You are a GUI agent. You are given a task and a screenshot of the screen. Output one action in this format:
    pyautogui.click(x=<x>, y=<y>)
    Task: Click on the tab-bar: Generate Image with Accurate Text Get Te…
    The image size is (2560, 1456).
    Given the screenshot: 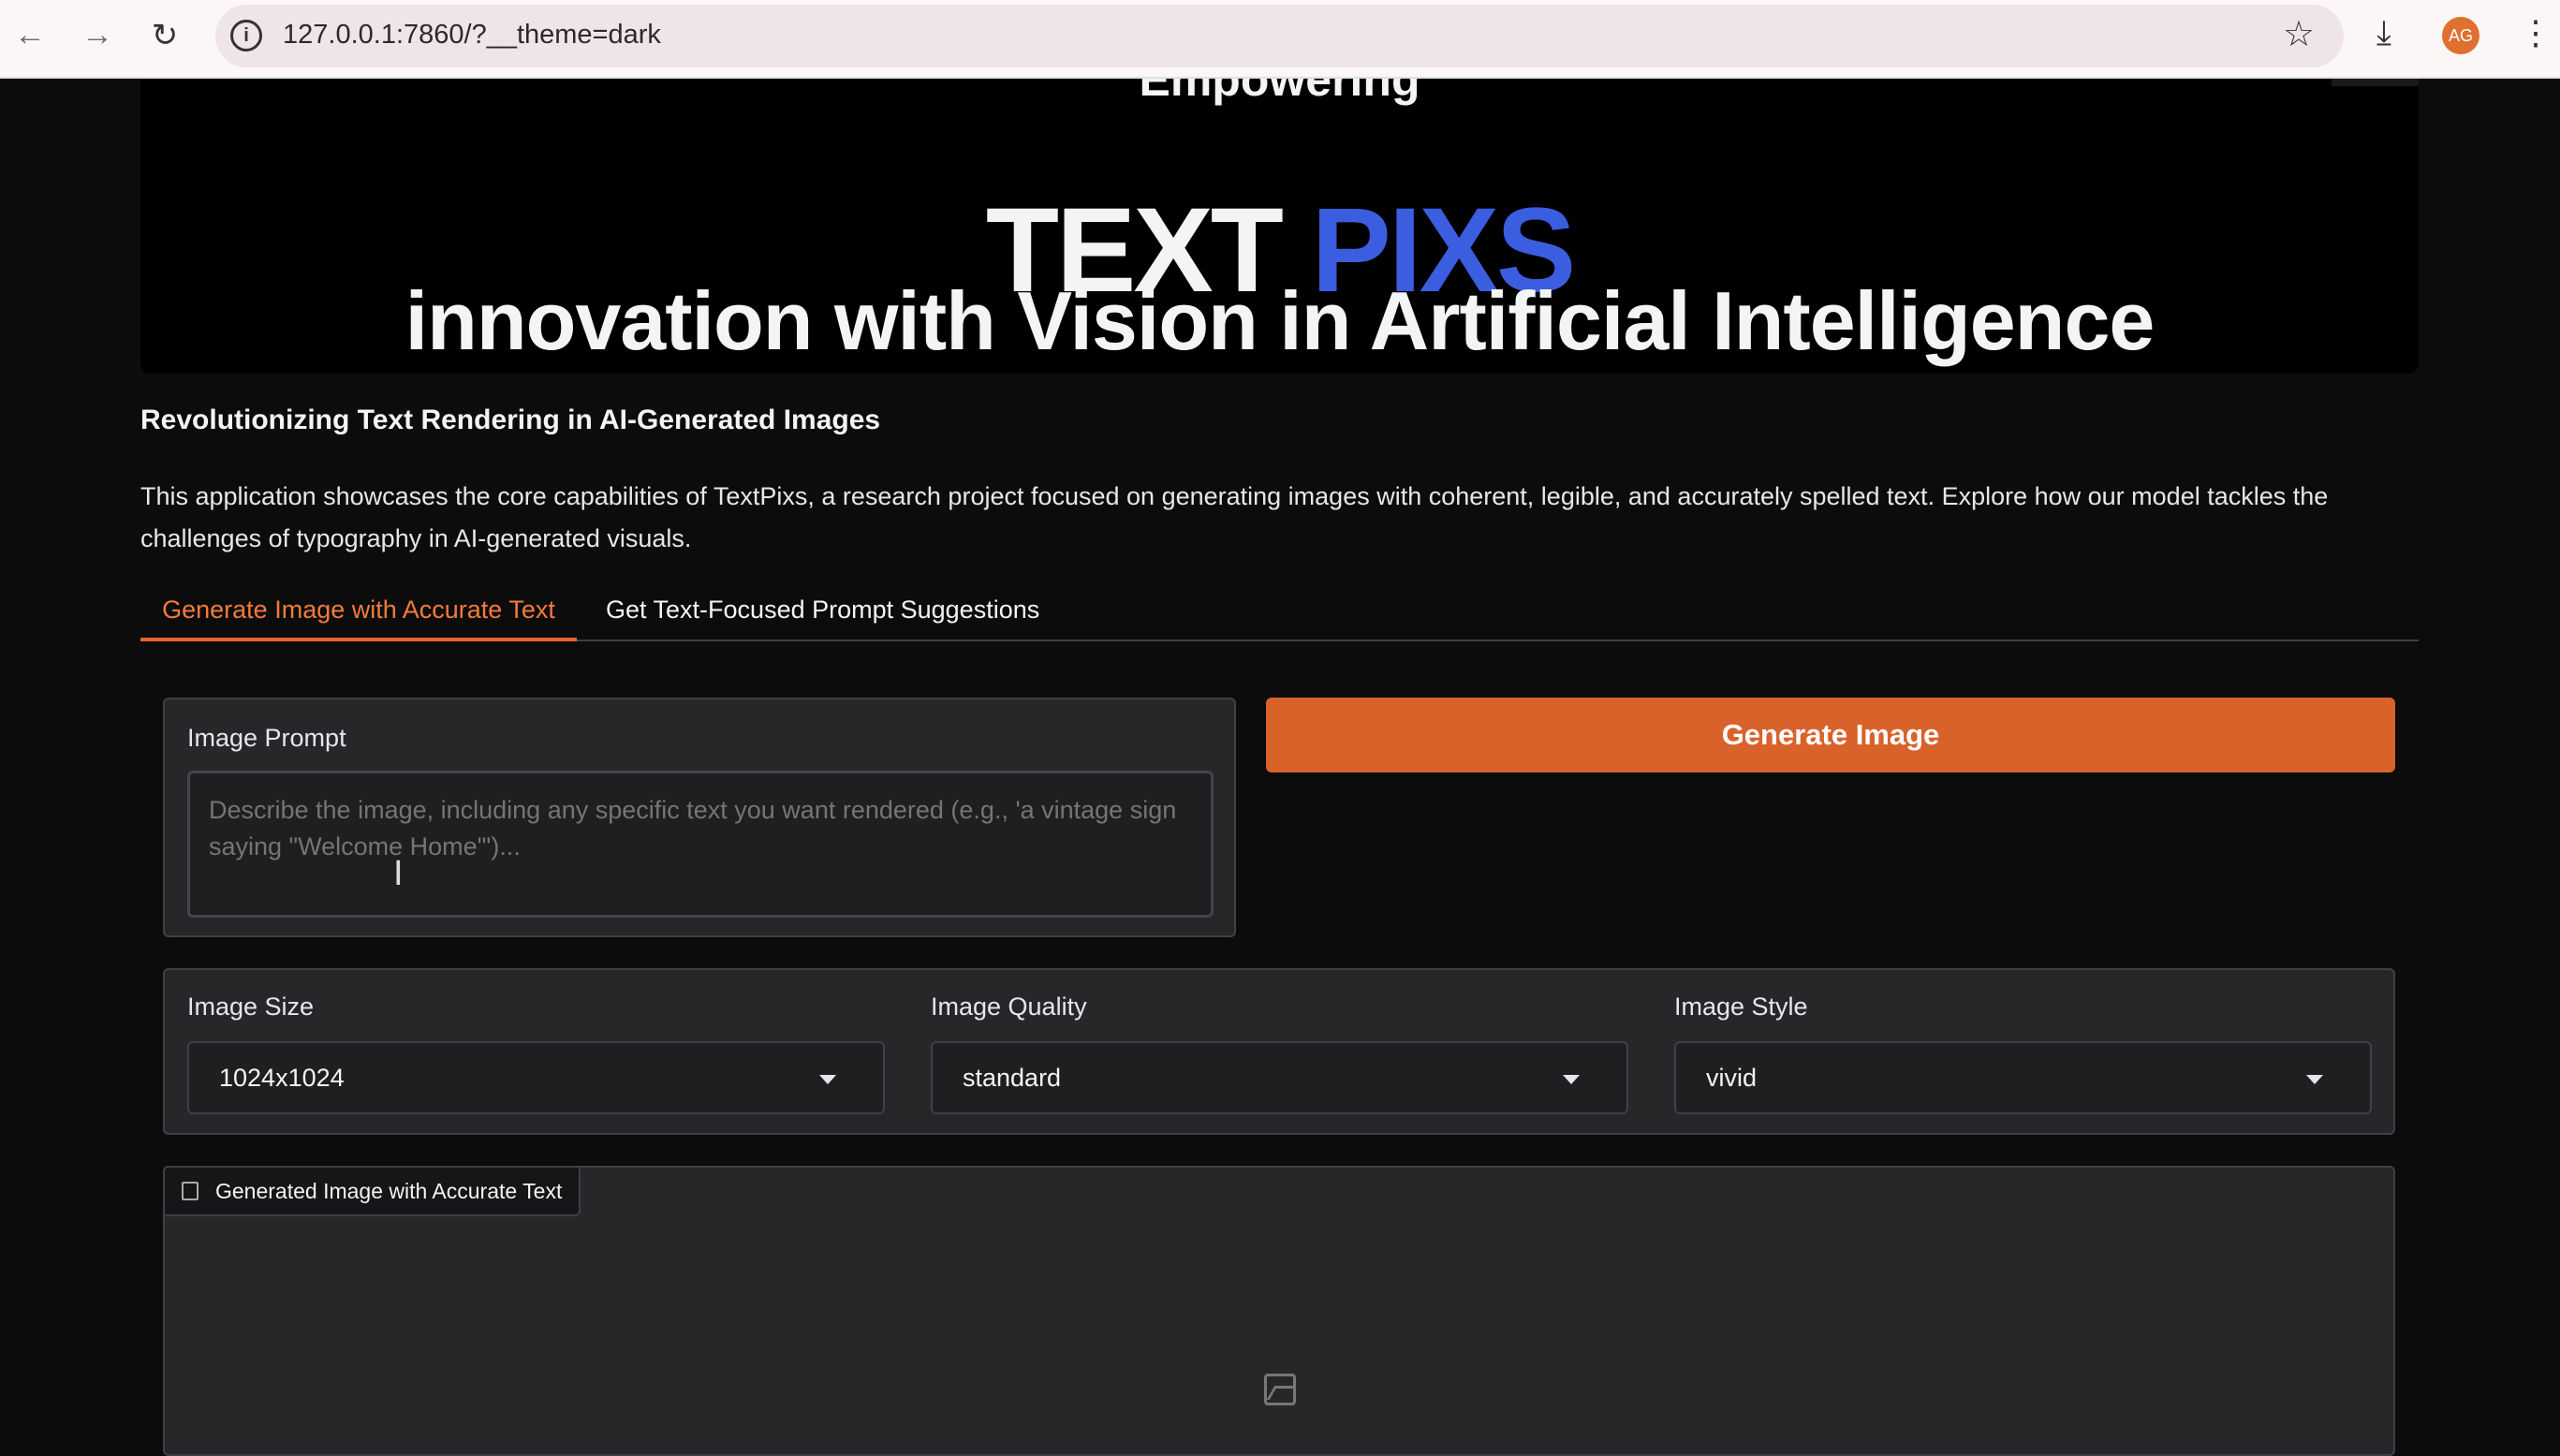 What is the action you would take?
    pyautogui.click(x=1279, y=614)
    